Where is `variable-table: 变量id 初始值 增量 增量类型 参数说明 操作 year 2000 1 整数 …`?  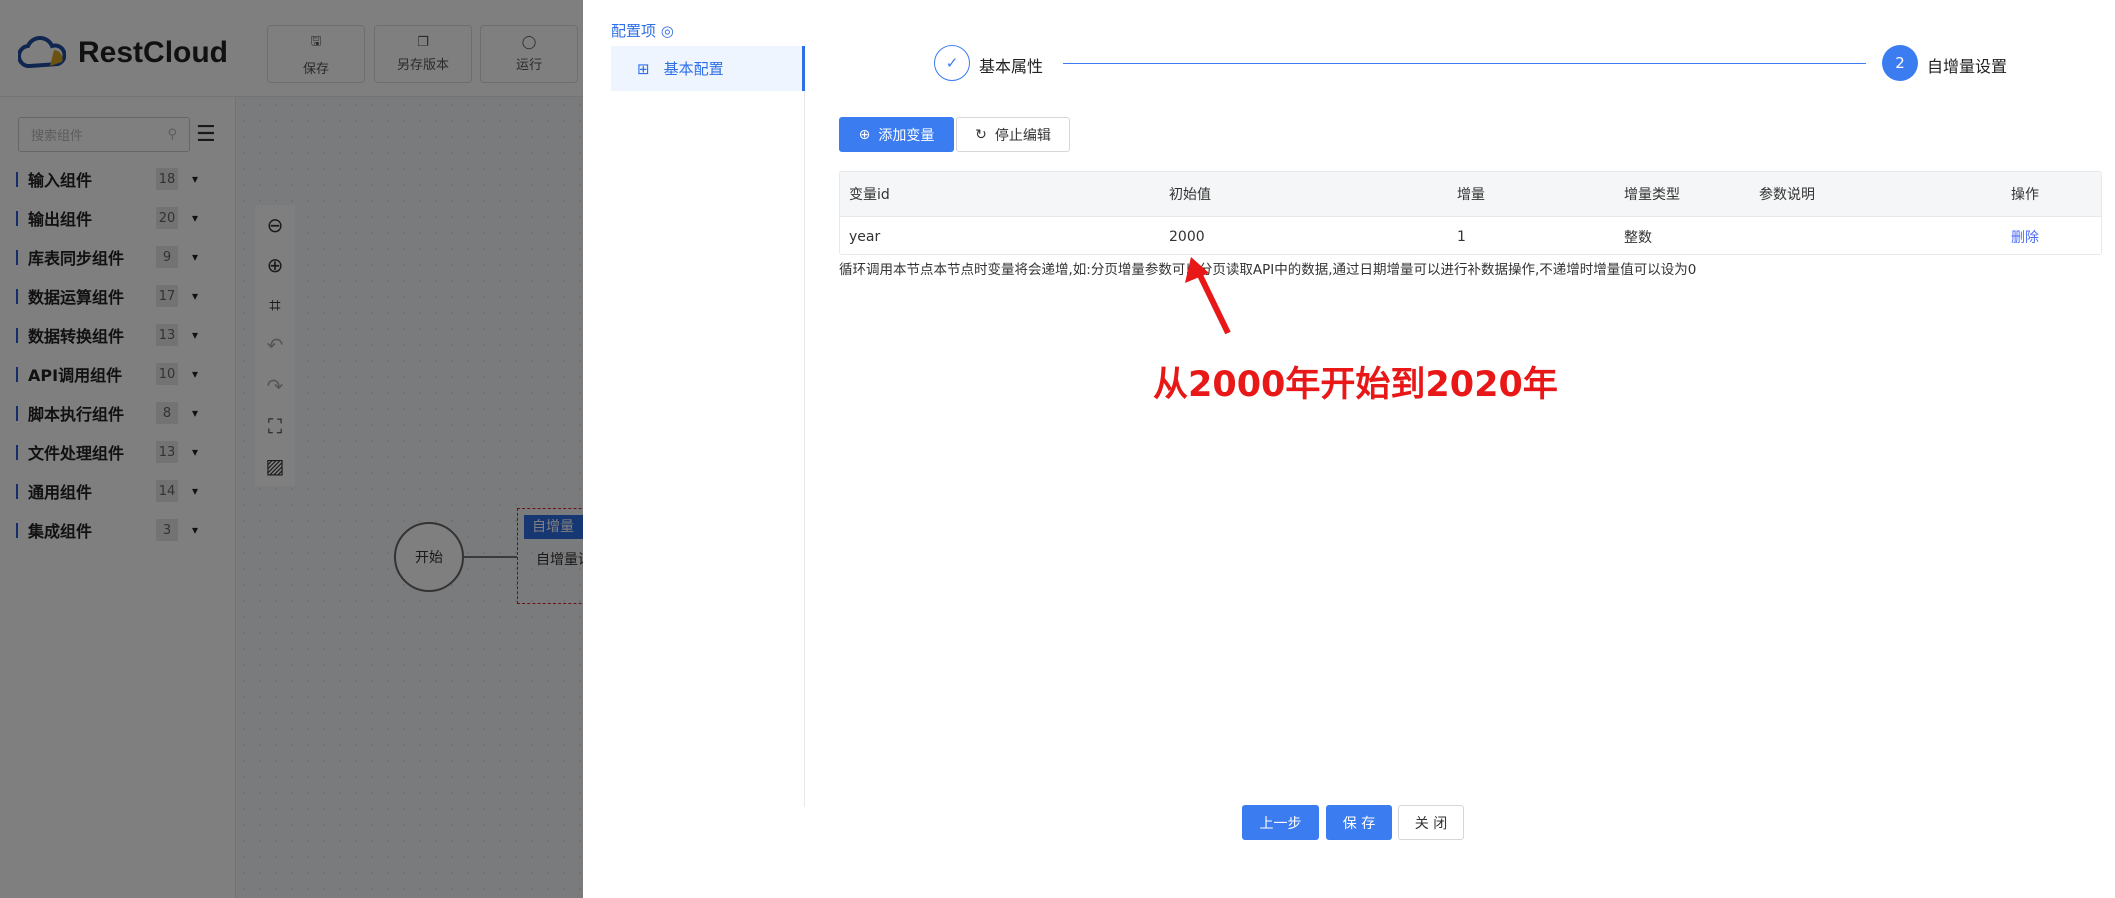 variable-table: 变量id 初始值 增量 增量类型 参数说明 操作 year 2000 1 整数 … is located at coordinates (1470, 213).